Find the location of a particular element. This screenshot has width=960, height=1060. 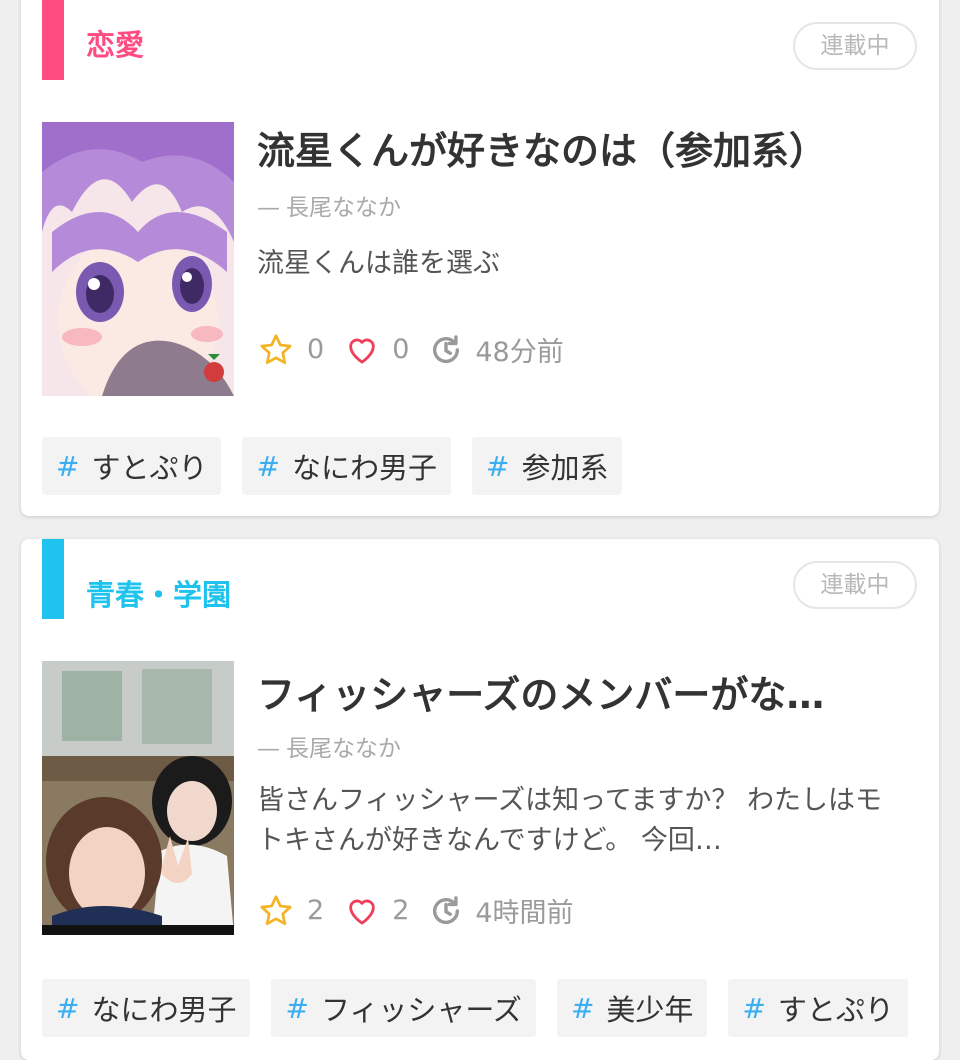

star-stat: 2 is located at coordinates (290, 911).